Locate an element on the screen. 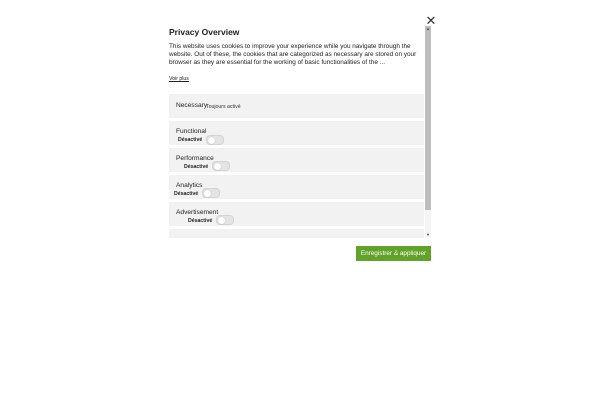 The height and width of the screenshot is (400, 600). performance-toggle is located at coordinates (221, 166).